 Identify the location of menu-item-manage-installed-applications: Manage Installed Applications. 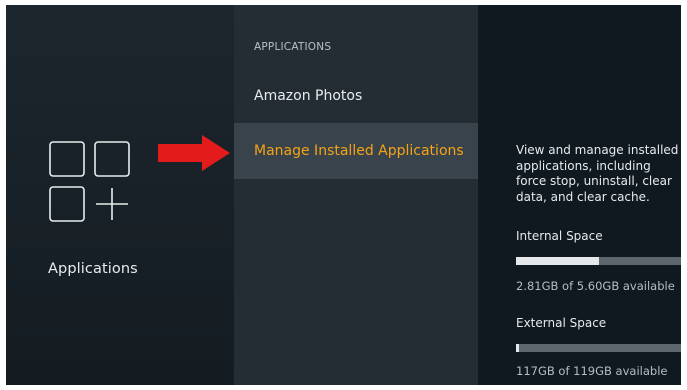
(356, 151).